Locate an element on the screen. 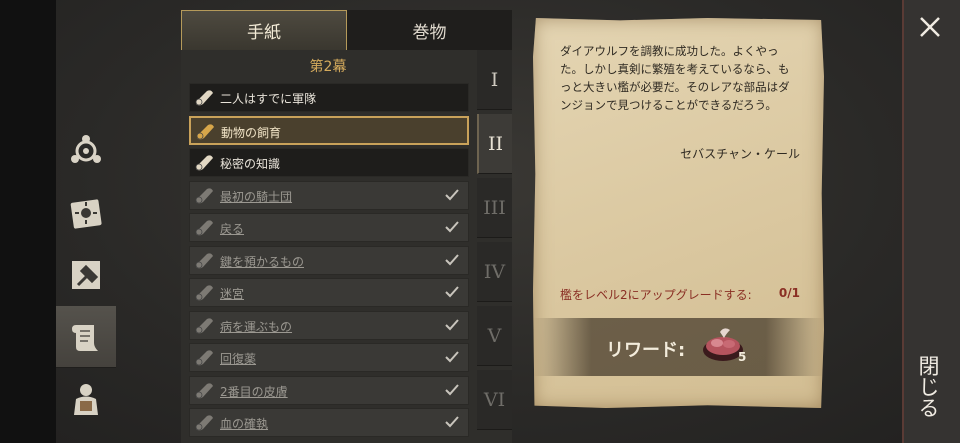  letter-row-label: 回復薬 is located at coordinates (238, 359).